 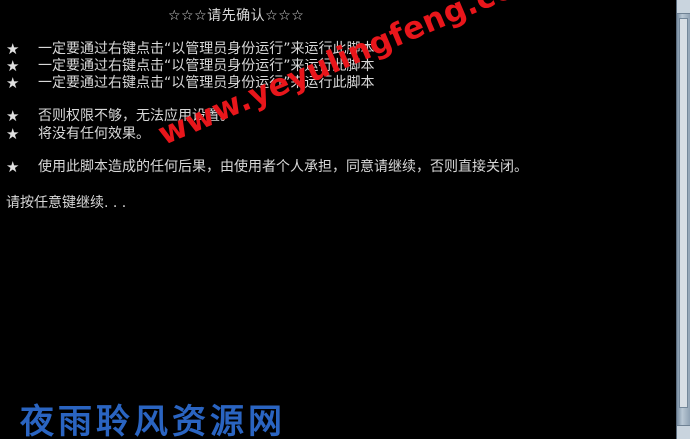 I want to click on watermark-logo: 夜雨聆风资源网, so click(x=153, y=420).